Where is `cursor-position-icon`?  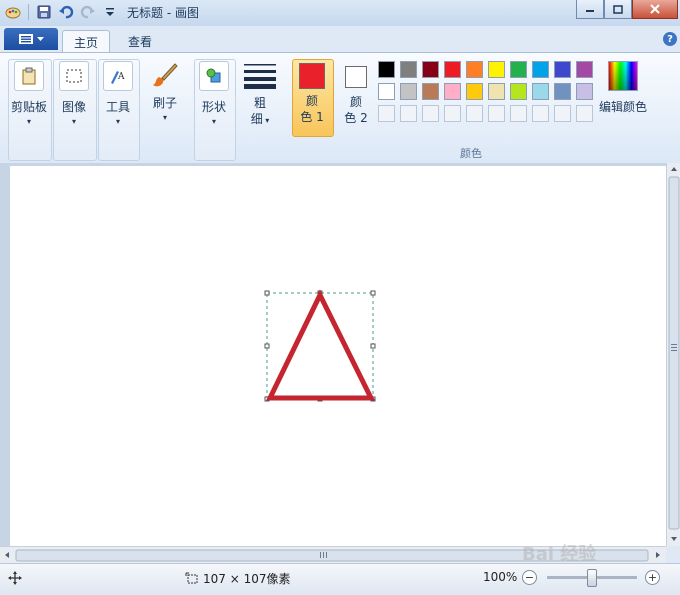 cursor-position-icon is located at coordinates (15, 579).